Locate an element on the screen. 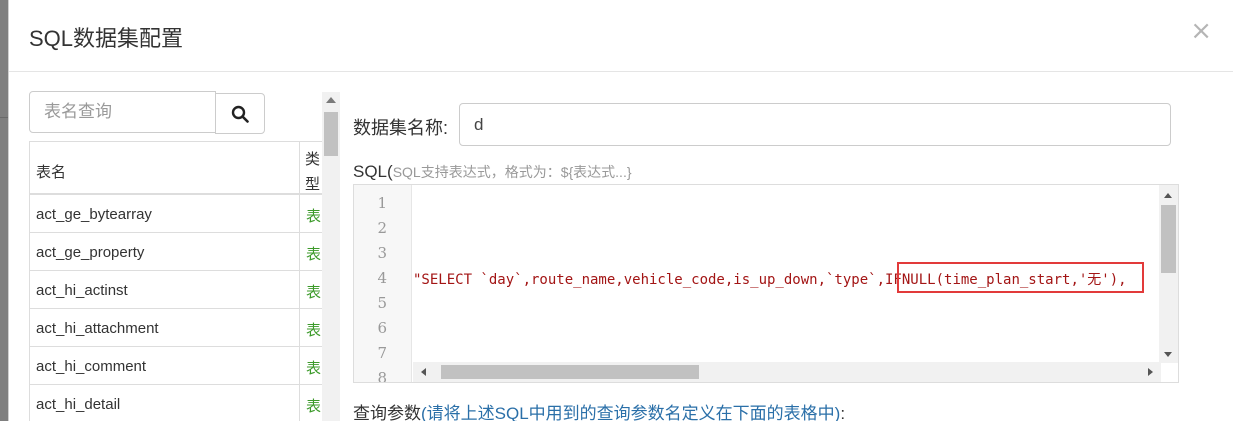 This screenshot has width=1233, height=421. dialog-title: SQL数据集配置 is located at coordinates (106, 38).